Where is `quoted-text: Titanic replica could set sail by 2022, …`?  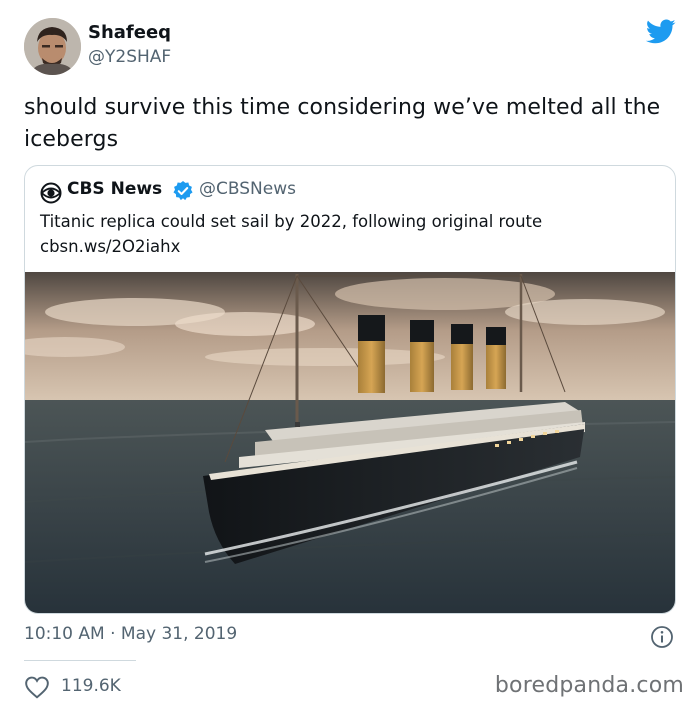 quoted-text: Titanic replica could set sail by 2022, … is located at coordinates (350, 234).